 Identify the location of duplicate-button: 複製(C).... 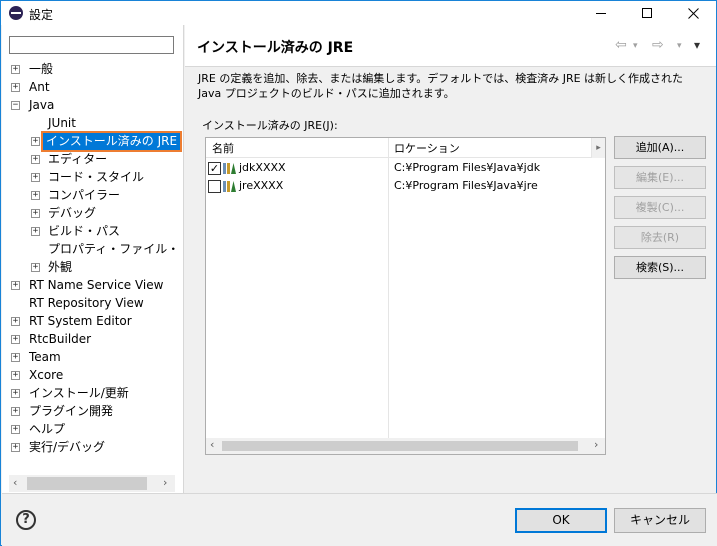
(660, 207).